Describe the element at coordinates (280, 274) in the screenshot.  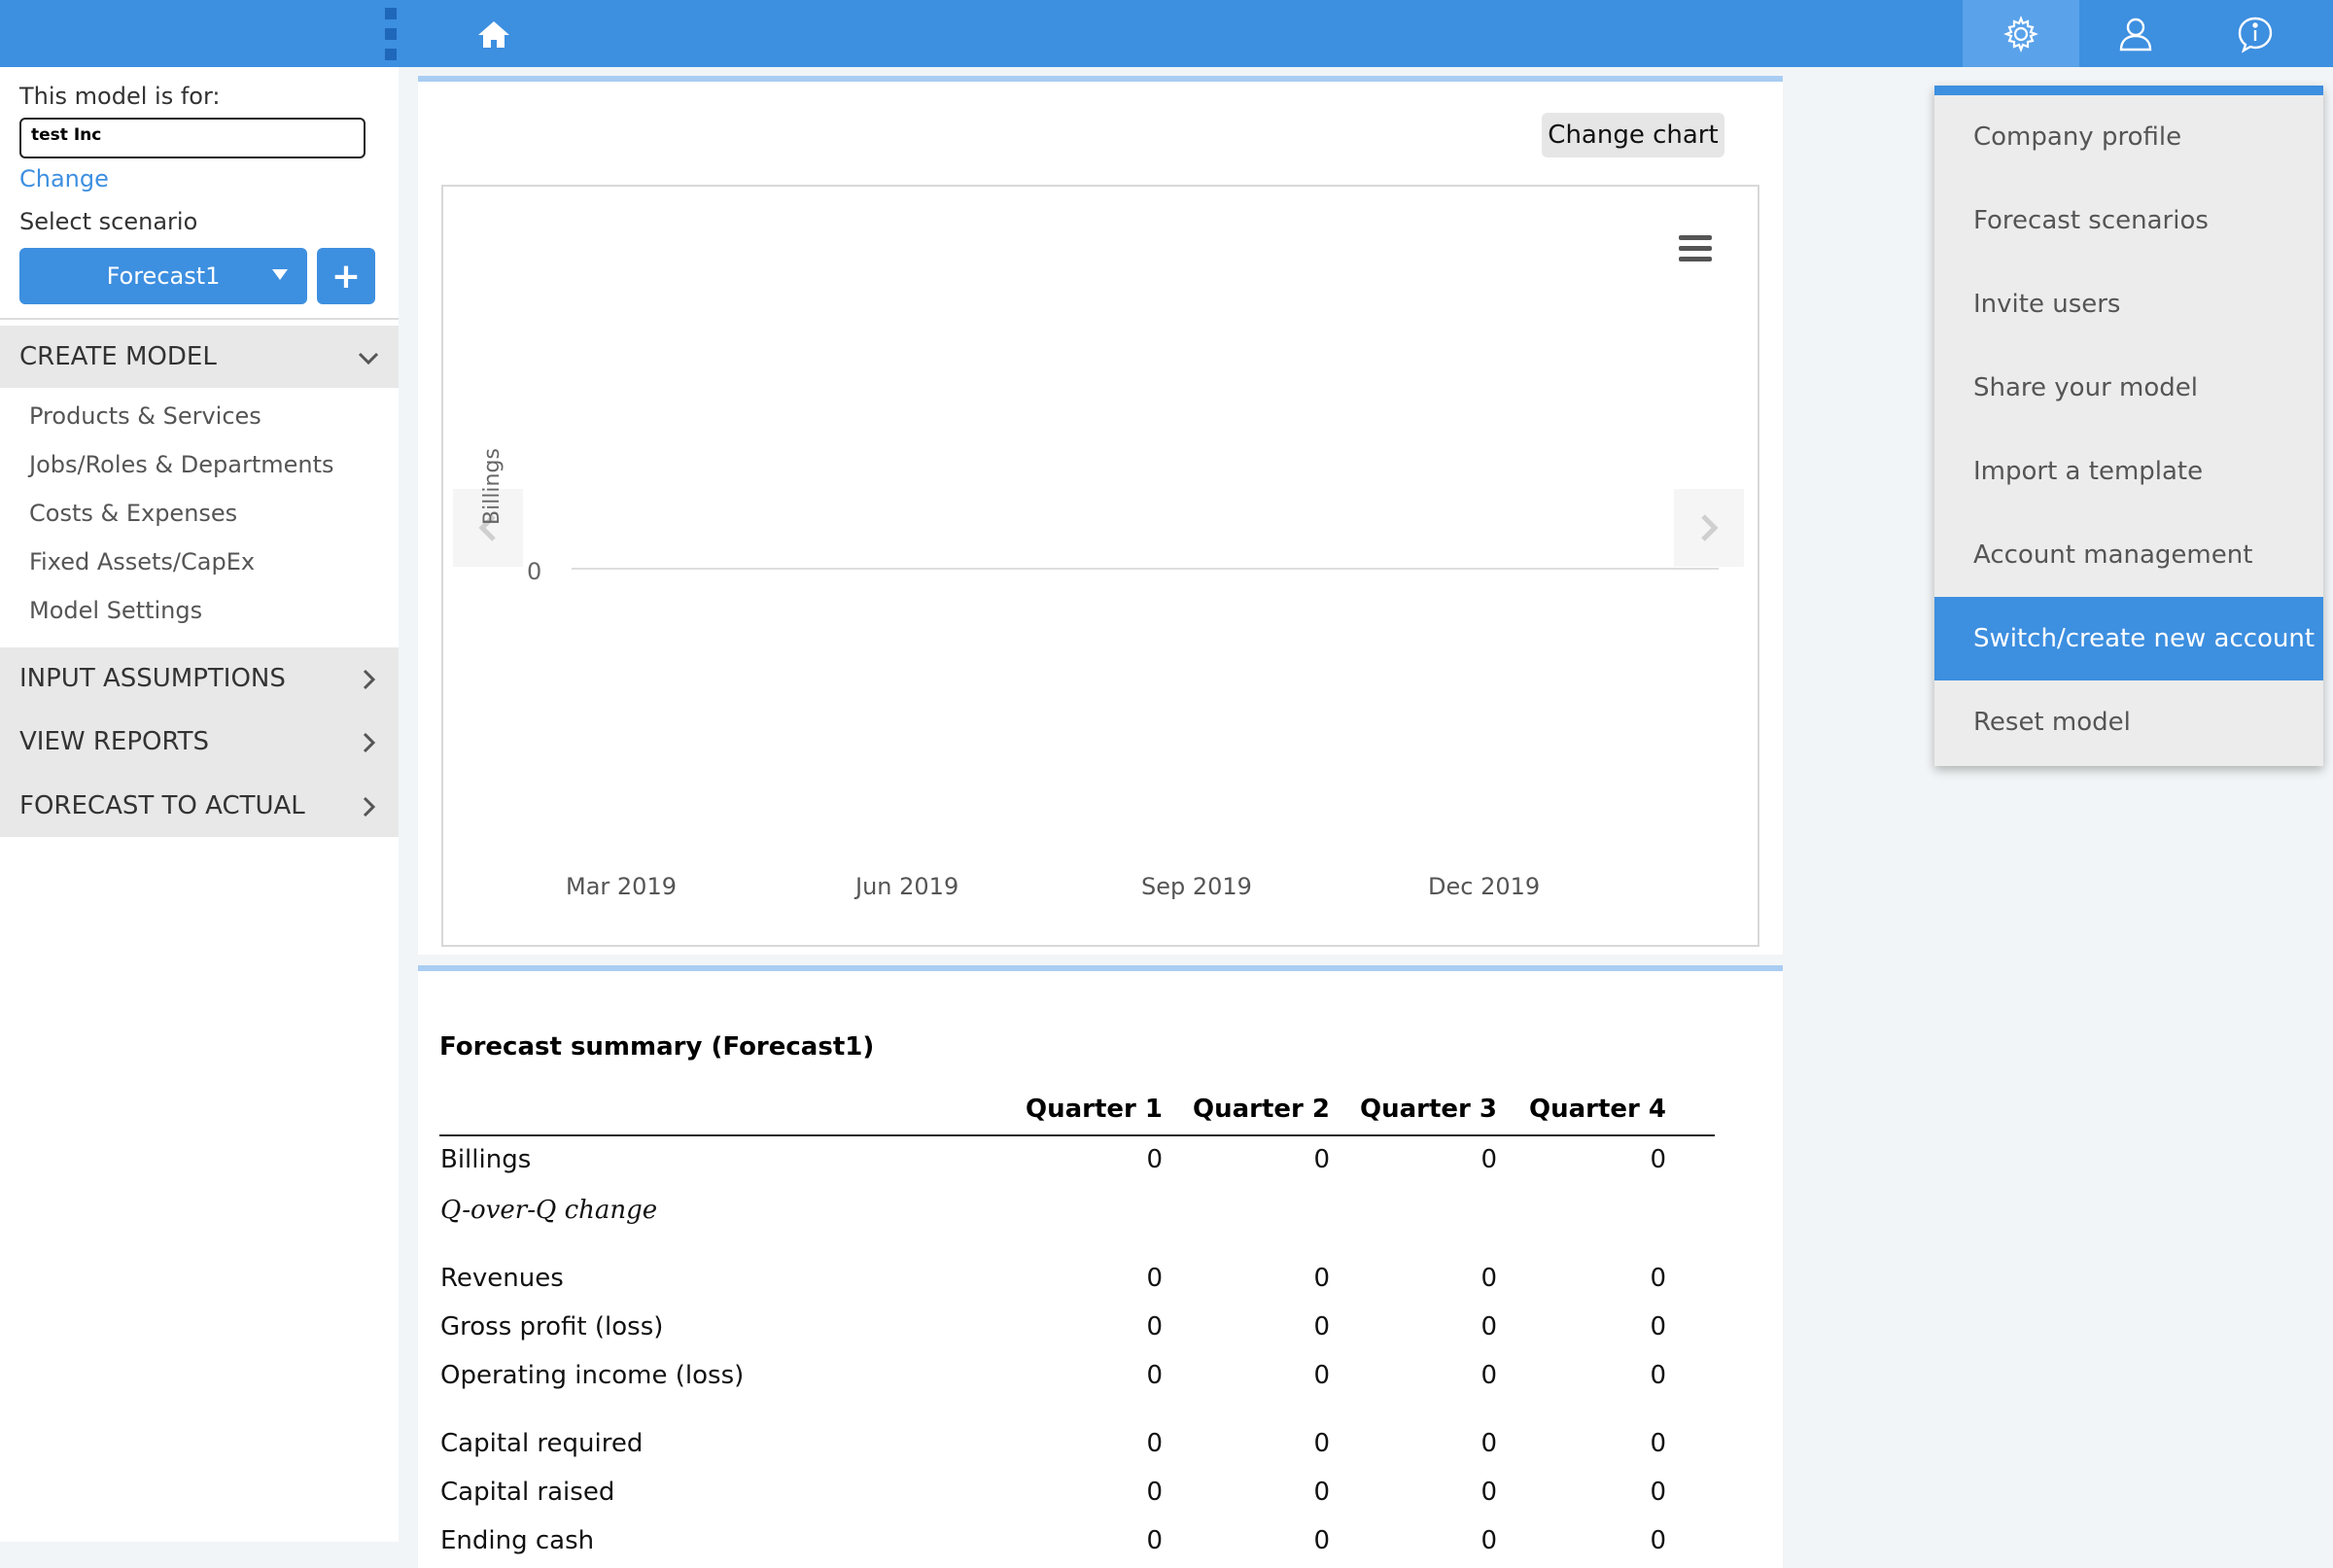
I see `caret-down-icon` at that location.